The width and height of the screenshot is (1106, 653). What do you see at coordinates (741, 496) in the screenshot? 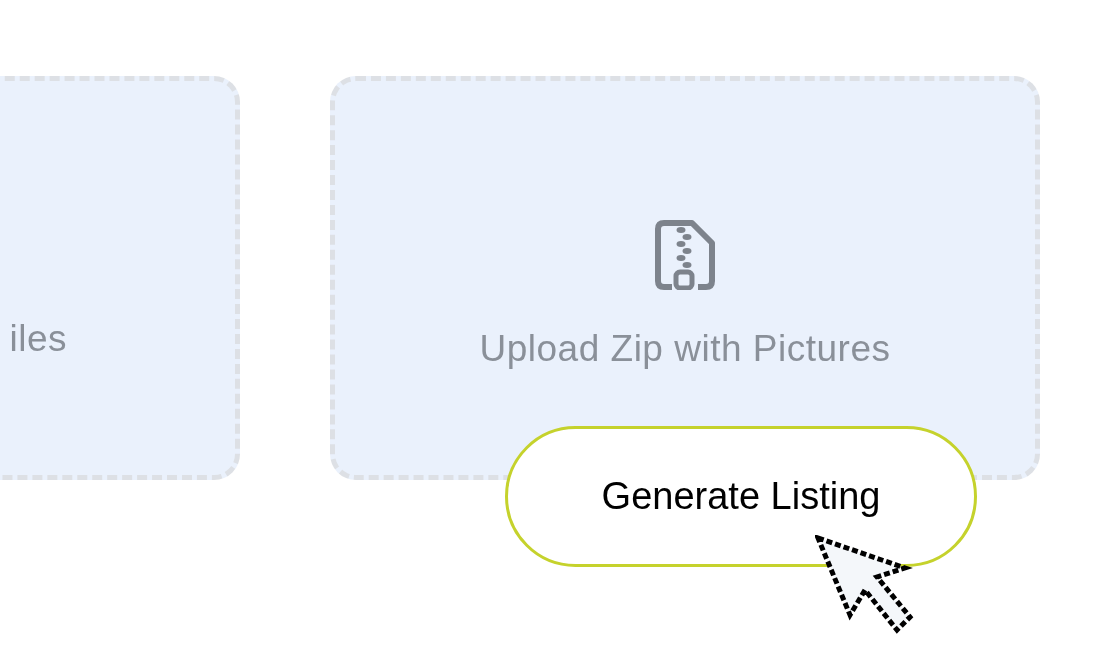
I see `generate-listing-button: Generate Listing` at bounding box center [741, 496].